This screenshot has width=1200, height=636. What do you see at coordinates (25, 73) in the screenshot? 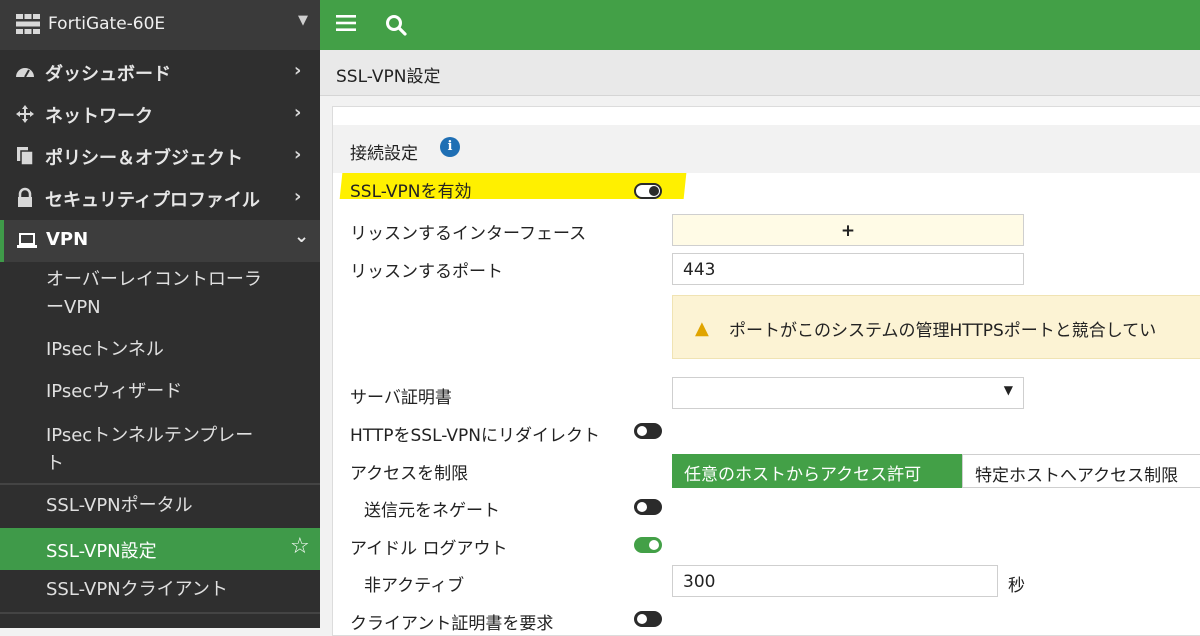
I see `dashboard-icon` at bounding box center [25, 73].